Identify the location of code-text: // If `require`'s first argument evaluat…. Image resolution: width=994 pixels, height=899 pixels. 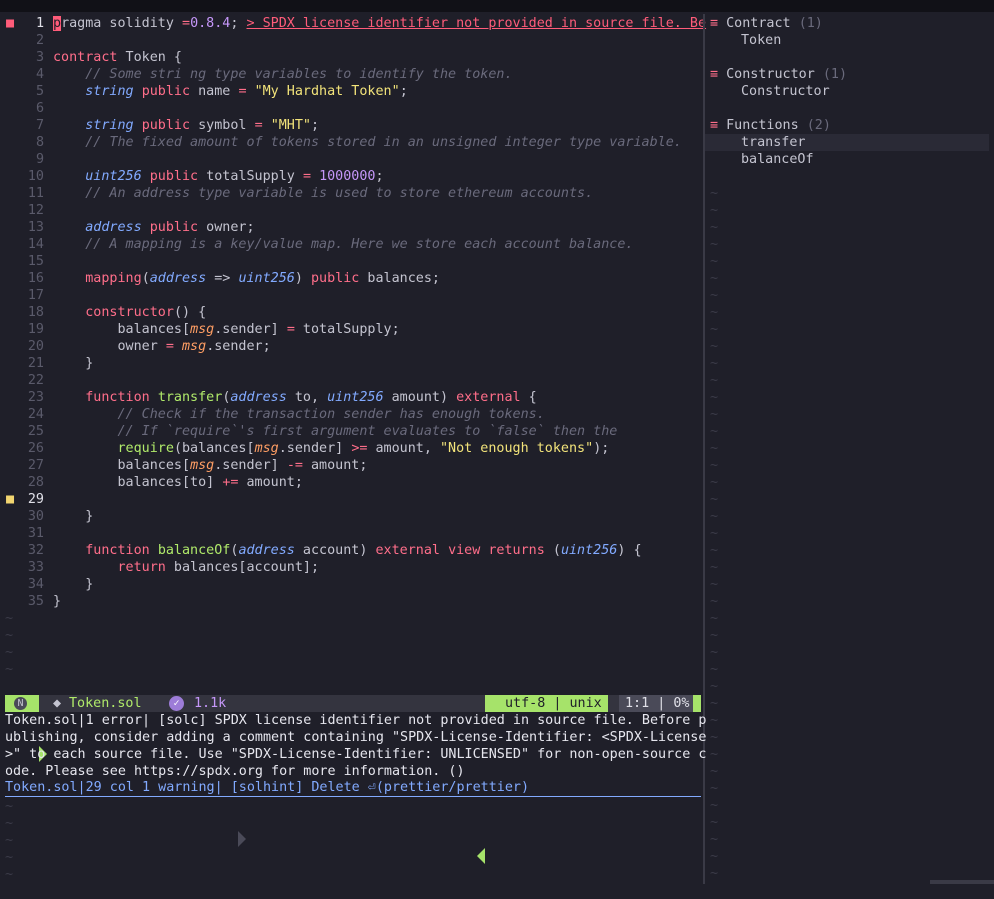
(335, 431).